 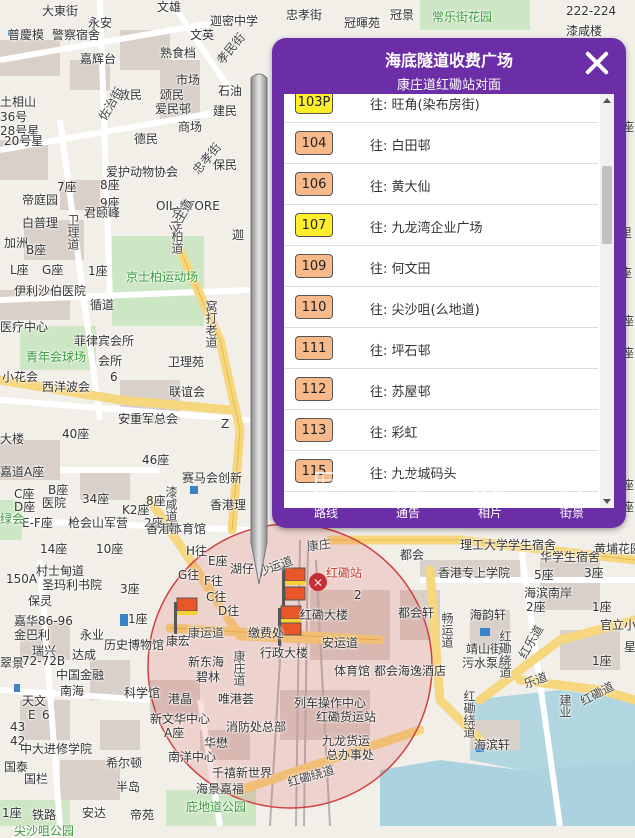 I want to click on map-label: 都会轩, so click(x=416, y=613).